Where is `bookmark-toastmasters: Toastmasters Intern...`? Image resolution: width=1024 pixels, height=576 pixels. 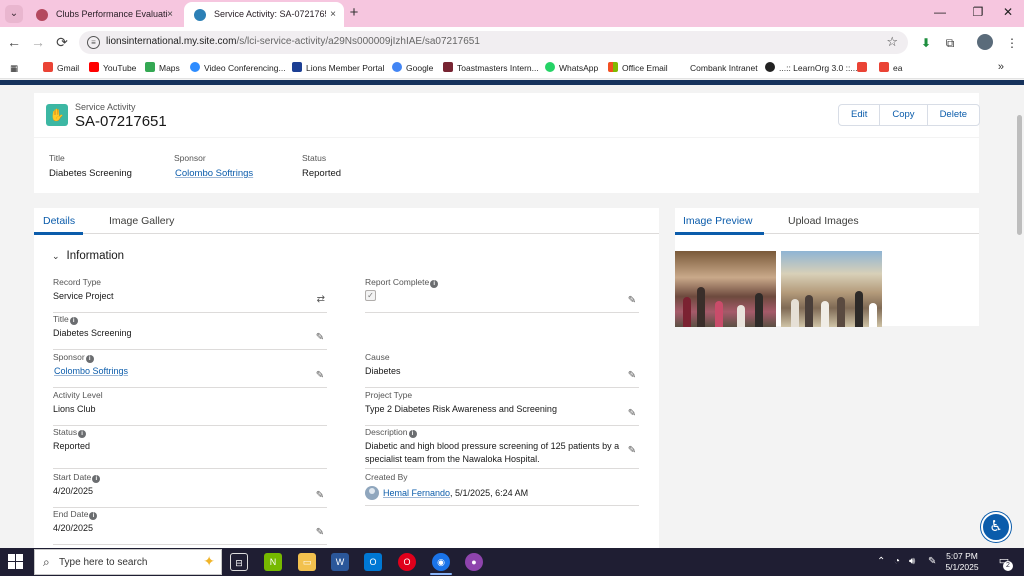 bookmark-toastmasters: Toastmasters Intern... is located at coordinates (491, 68).